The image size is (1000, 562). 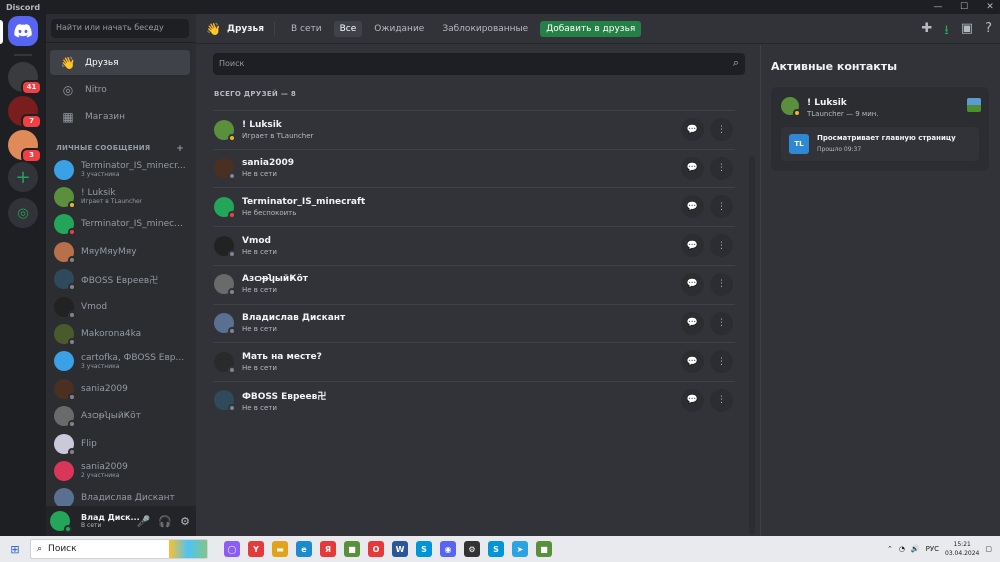 What do you see at coordinates (120, 443) in the screenshot?
I see `dm-item: Flip` at bounding box center [120, 443].